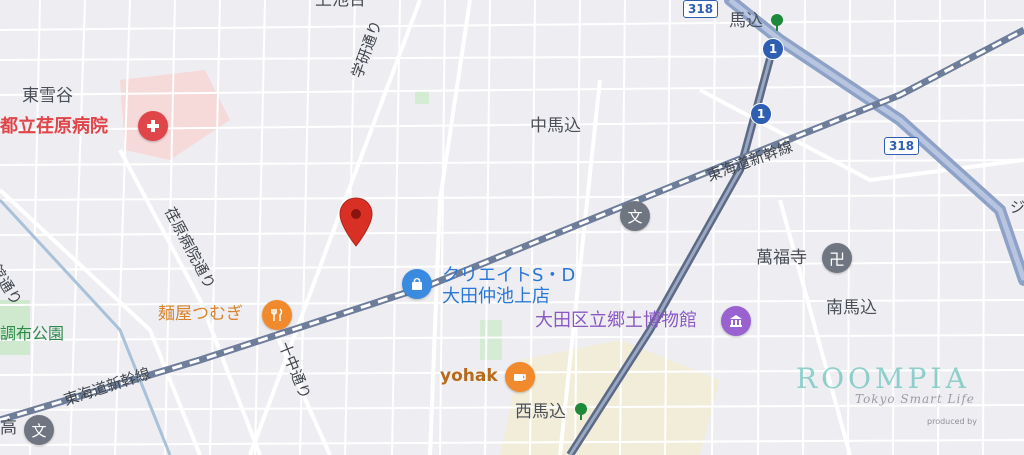 The image size is (1024, 455). Describe the element at coordinates (277, 315) in the screenshot. I see `fork-knife-icon` at that location.